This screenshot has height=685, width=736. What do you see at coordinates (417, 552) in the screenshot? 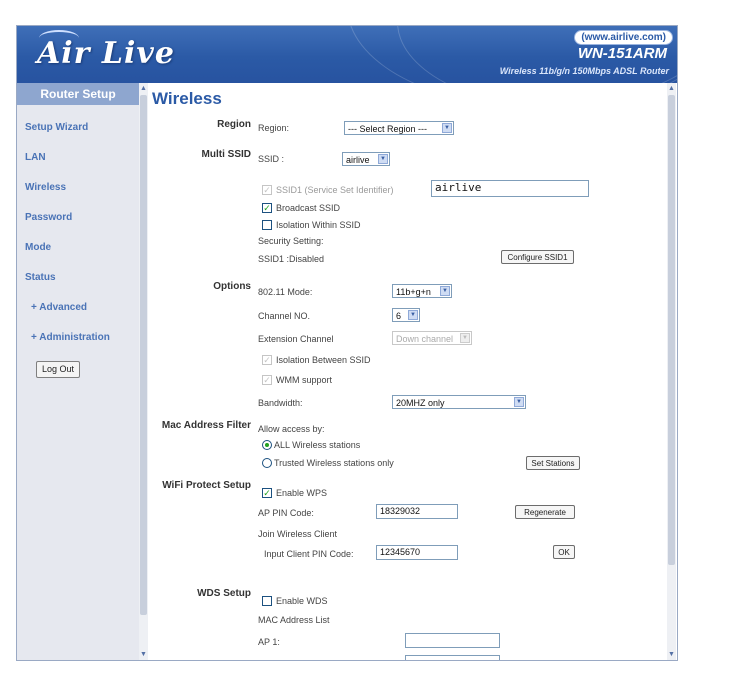
I see `client-pin-input: 12345670` at bounding box center [417, 552].